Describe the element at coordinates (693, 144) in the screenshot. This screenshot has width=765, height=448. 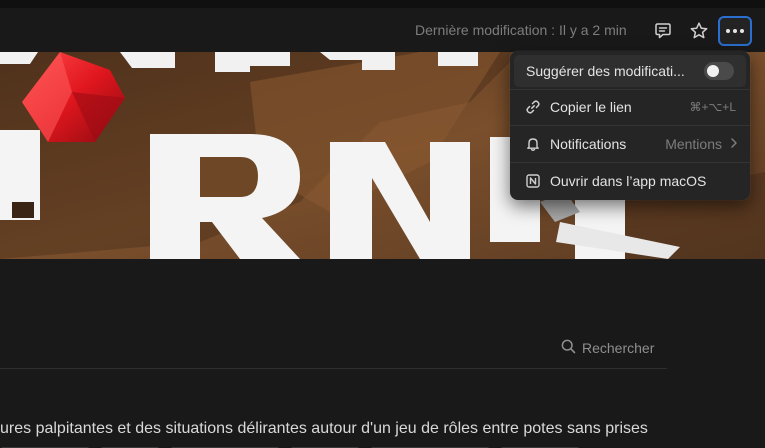
I see `notifications-value: Mentions` at that location.